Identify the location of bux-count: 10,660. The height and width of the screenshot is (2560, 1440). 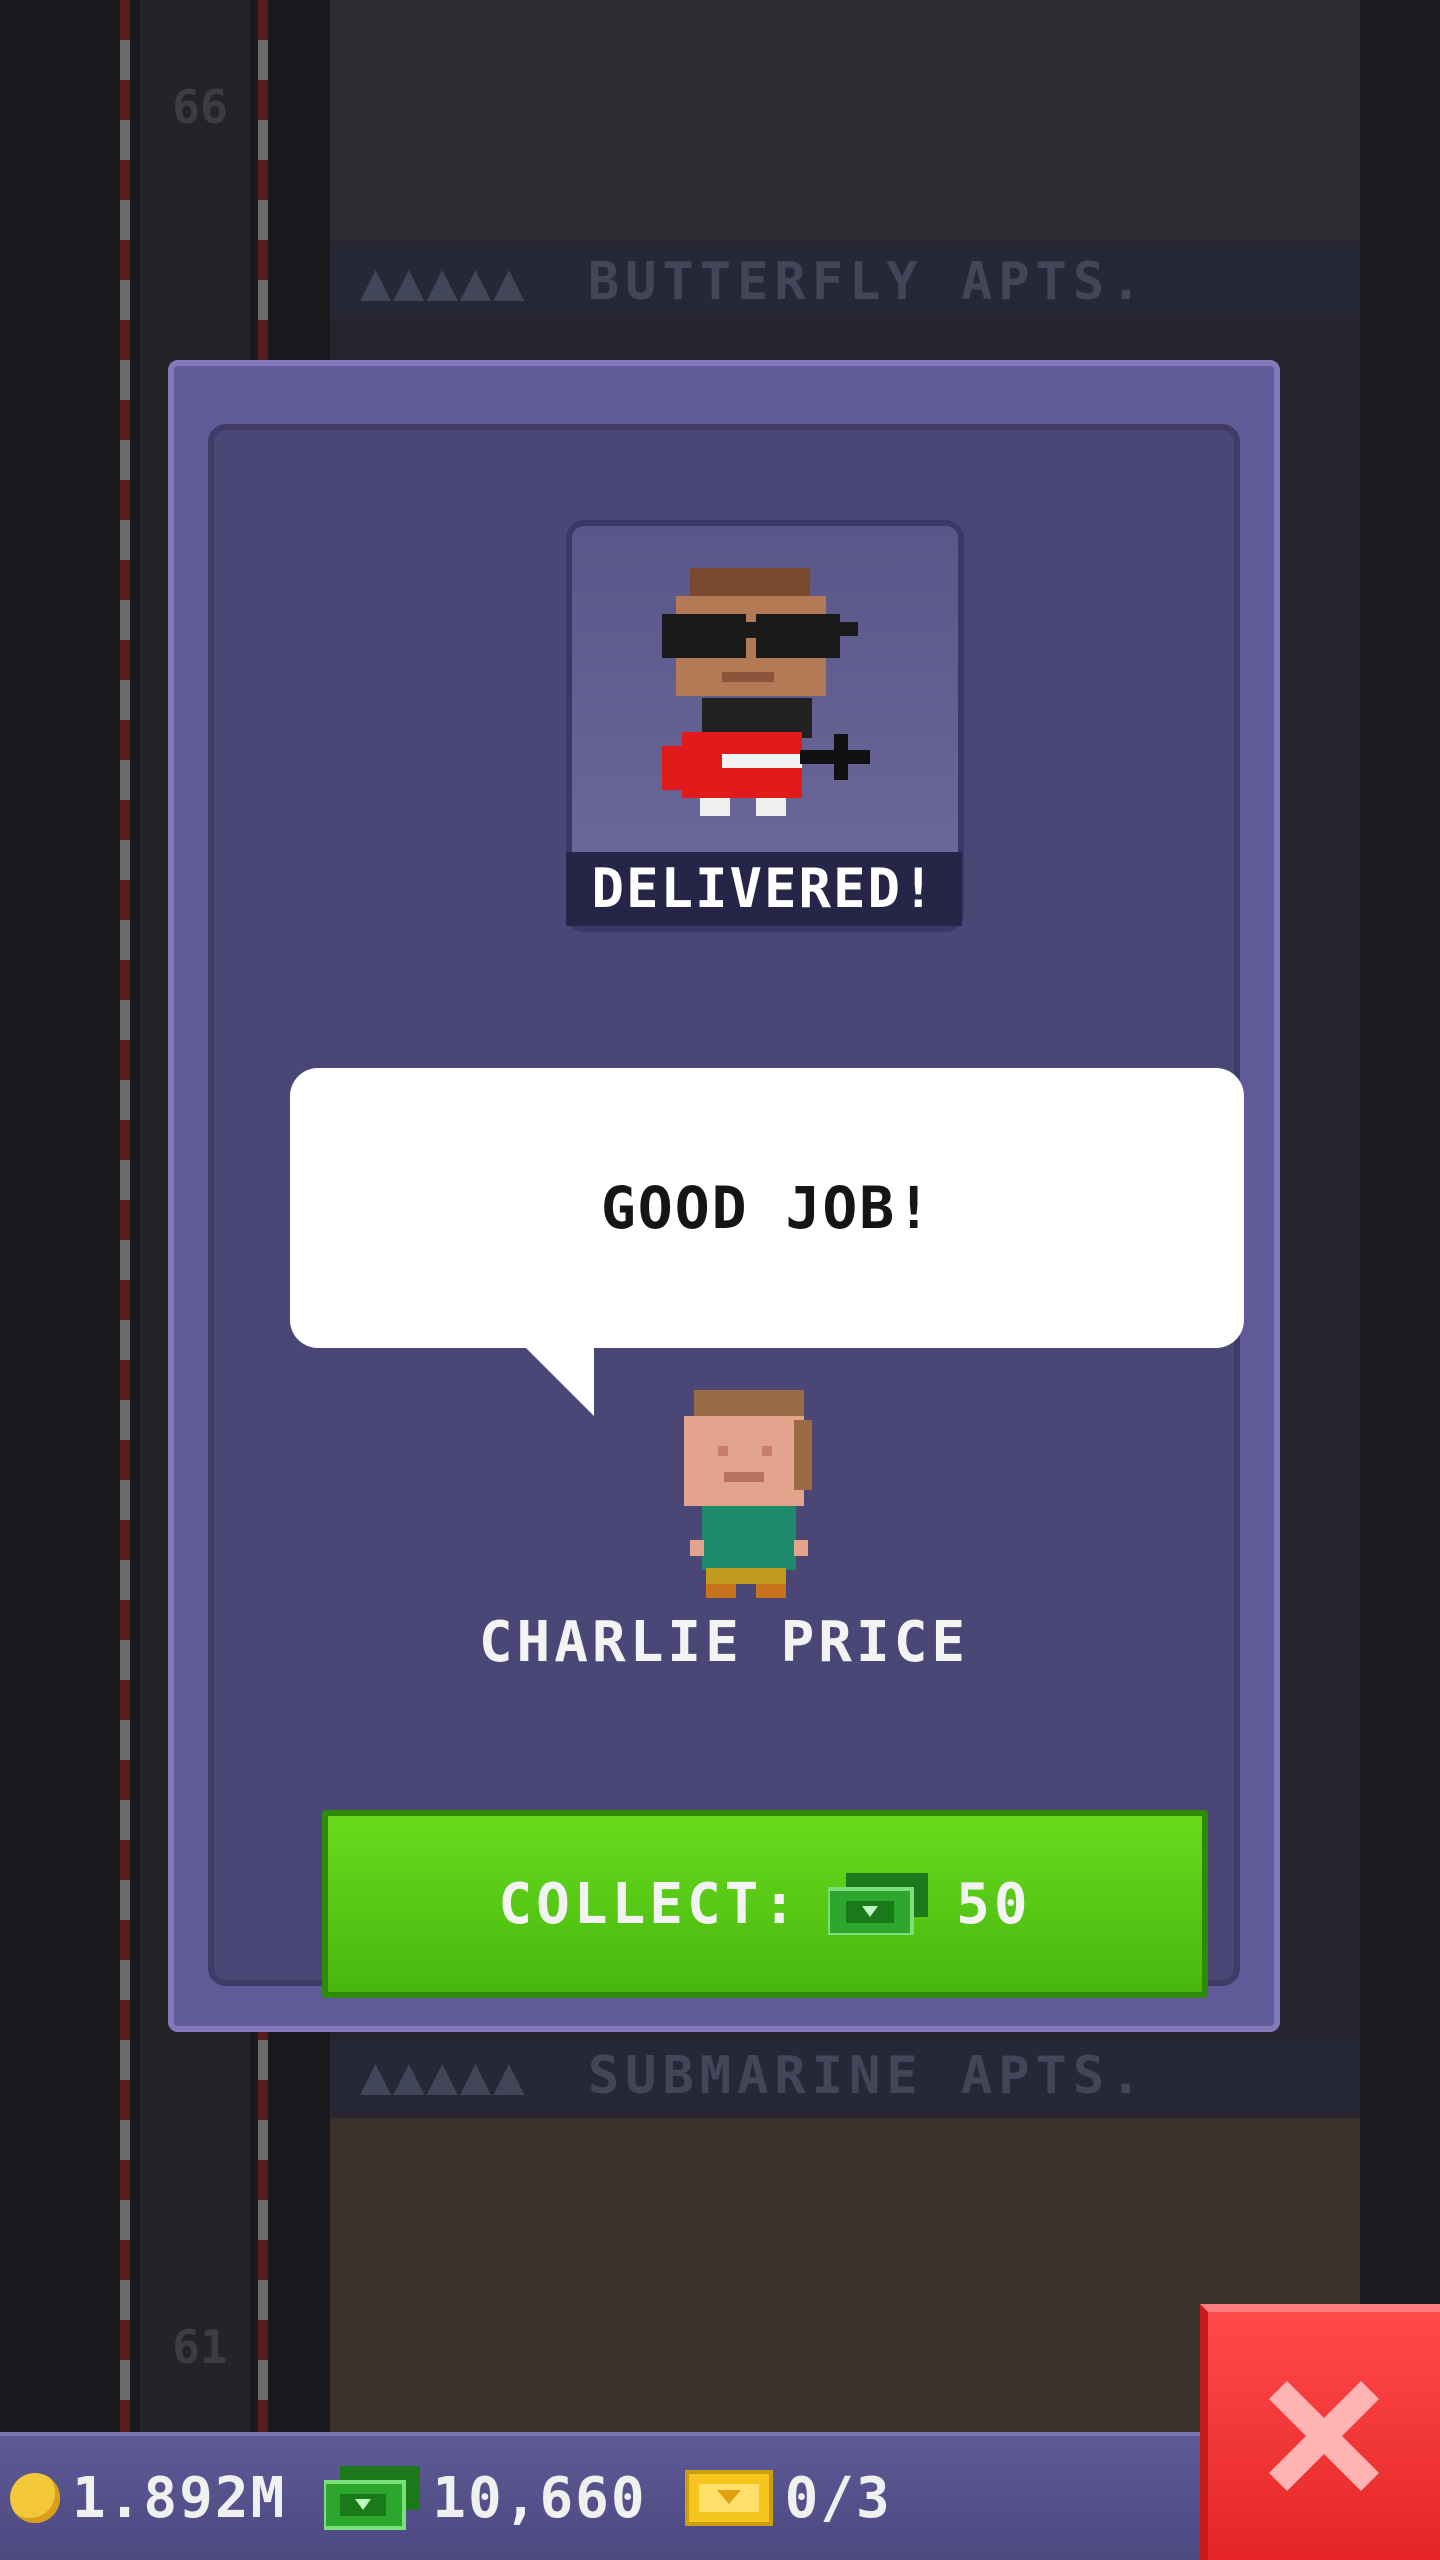
(539, 2498).